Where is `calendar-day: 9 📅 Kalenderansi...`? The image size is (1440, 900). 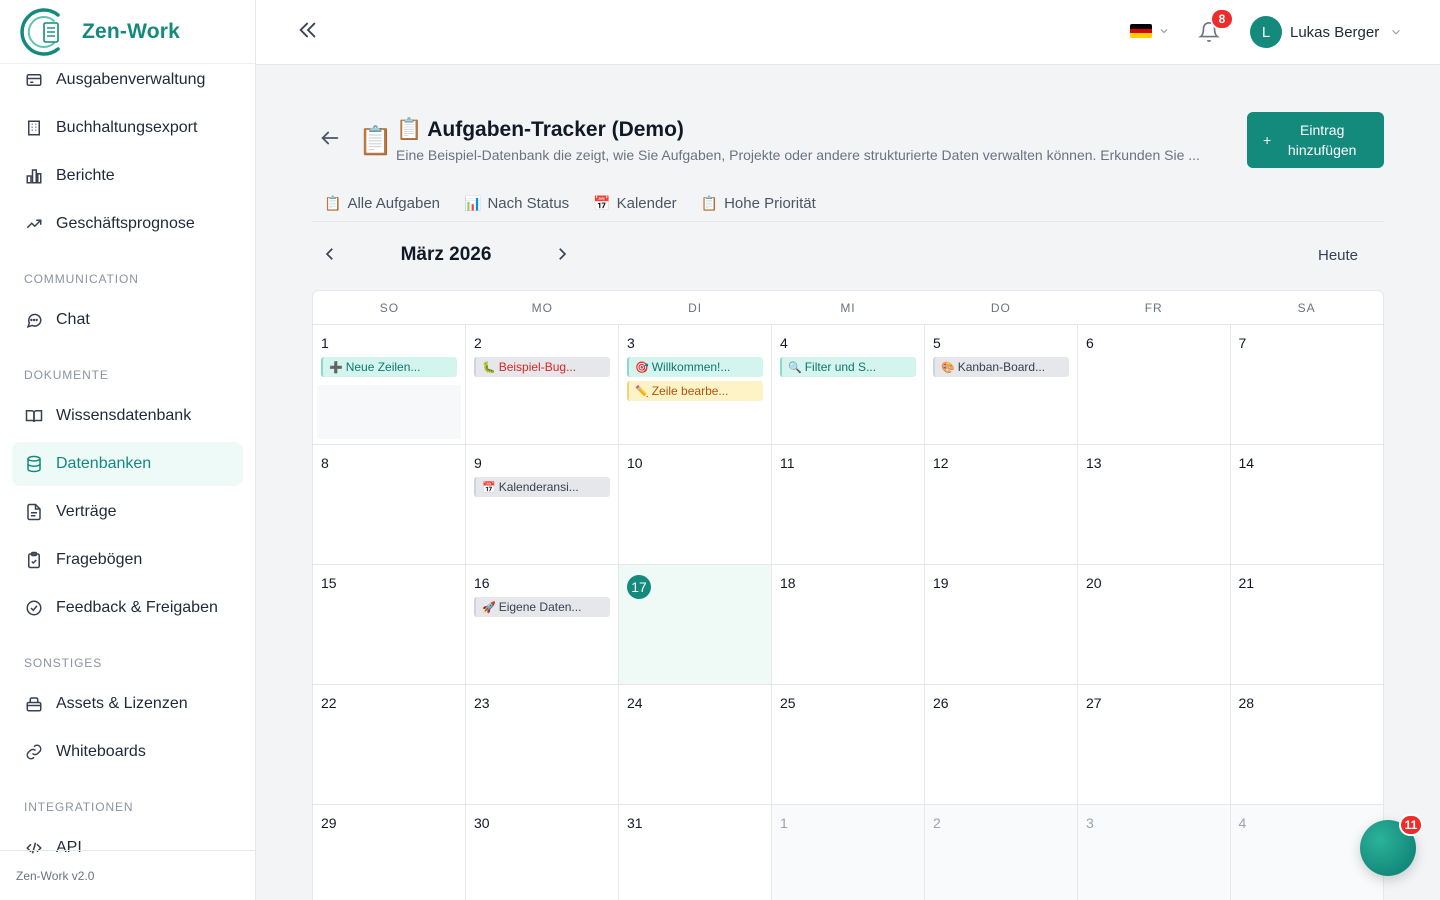 calendar-day: 9 📅 Kalenderansi... is located at coordinates (542, 505).